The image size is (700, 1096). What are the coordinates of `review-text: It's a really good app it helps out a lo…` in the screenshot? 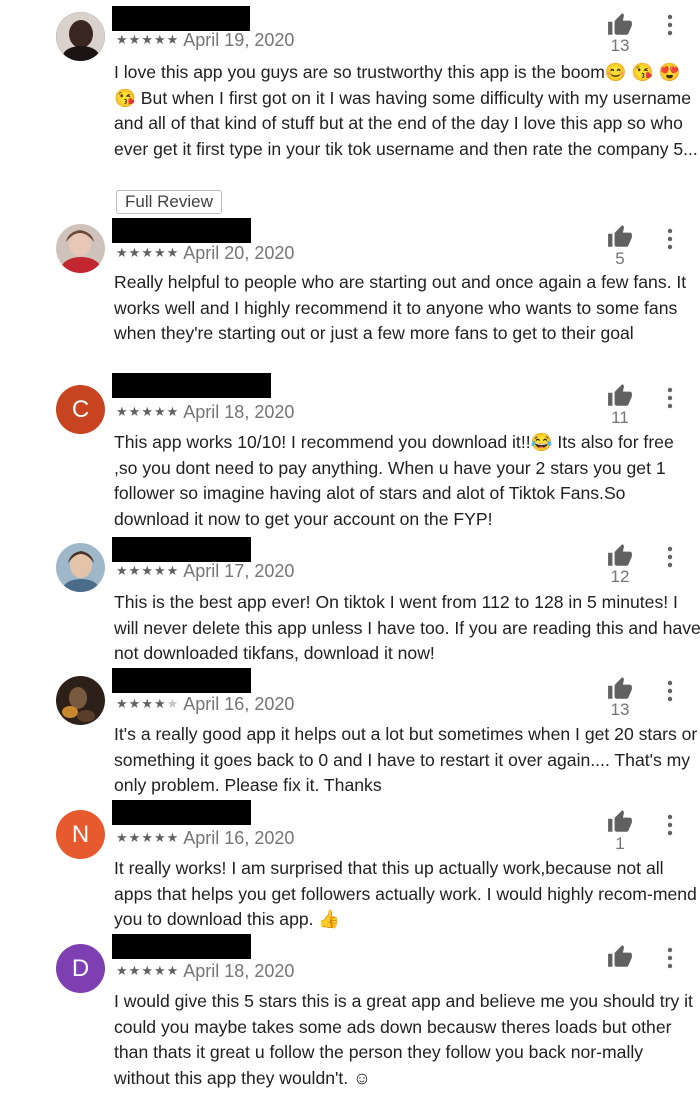 It's located at (406, 759).